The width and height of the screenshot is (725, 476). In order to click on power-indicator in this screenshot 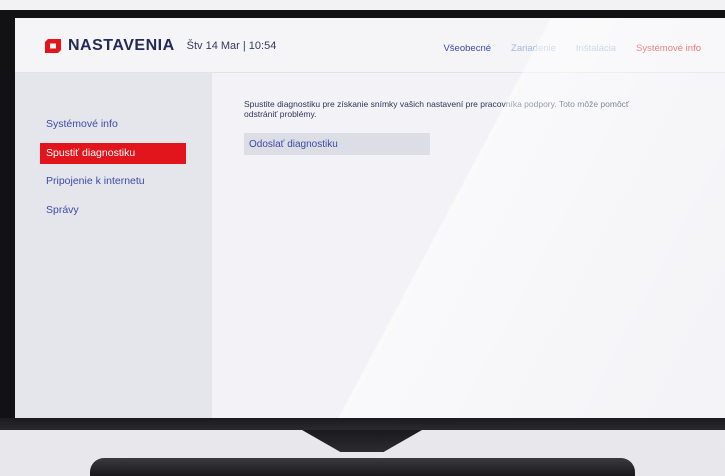, I will do `click(659, 434)`.